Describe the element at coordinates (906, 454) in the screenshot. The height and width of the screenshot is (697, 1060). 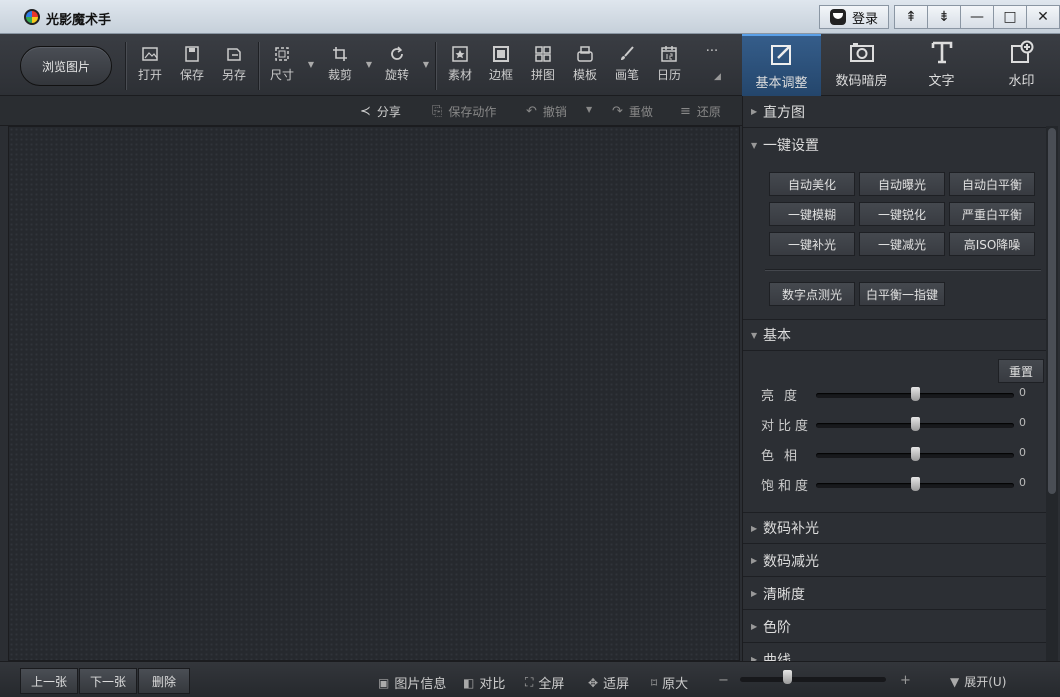
I see `hue-slider: 色相 0` at that location.